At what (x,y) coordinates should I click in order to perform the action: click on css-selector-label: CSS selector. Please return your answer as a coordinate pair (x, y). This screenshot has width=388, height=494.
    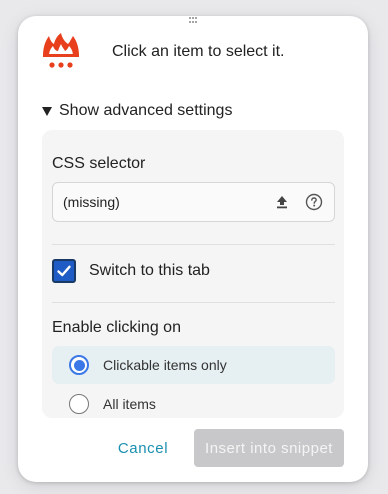
    Looking at the image, I should click on (99, 163).